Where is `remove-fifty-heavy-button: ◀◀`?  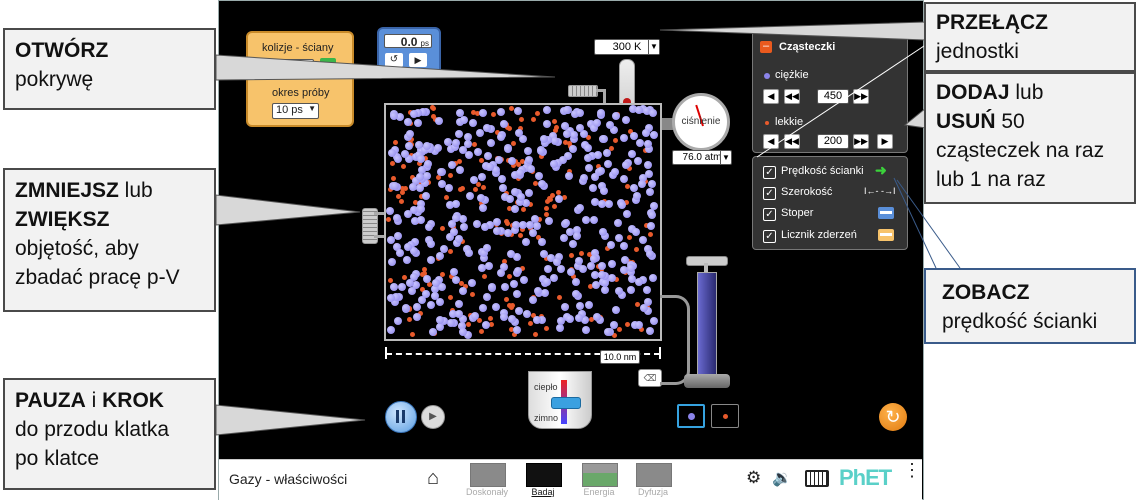 remove-fifty-heavy-button: ◀◀ is located at coordinates (792, 96).